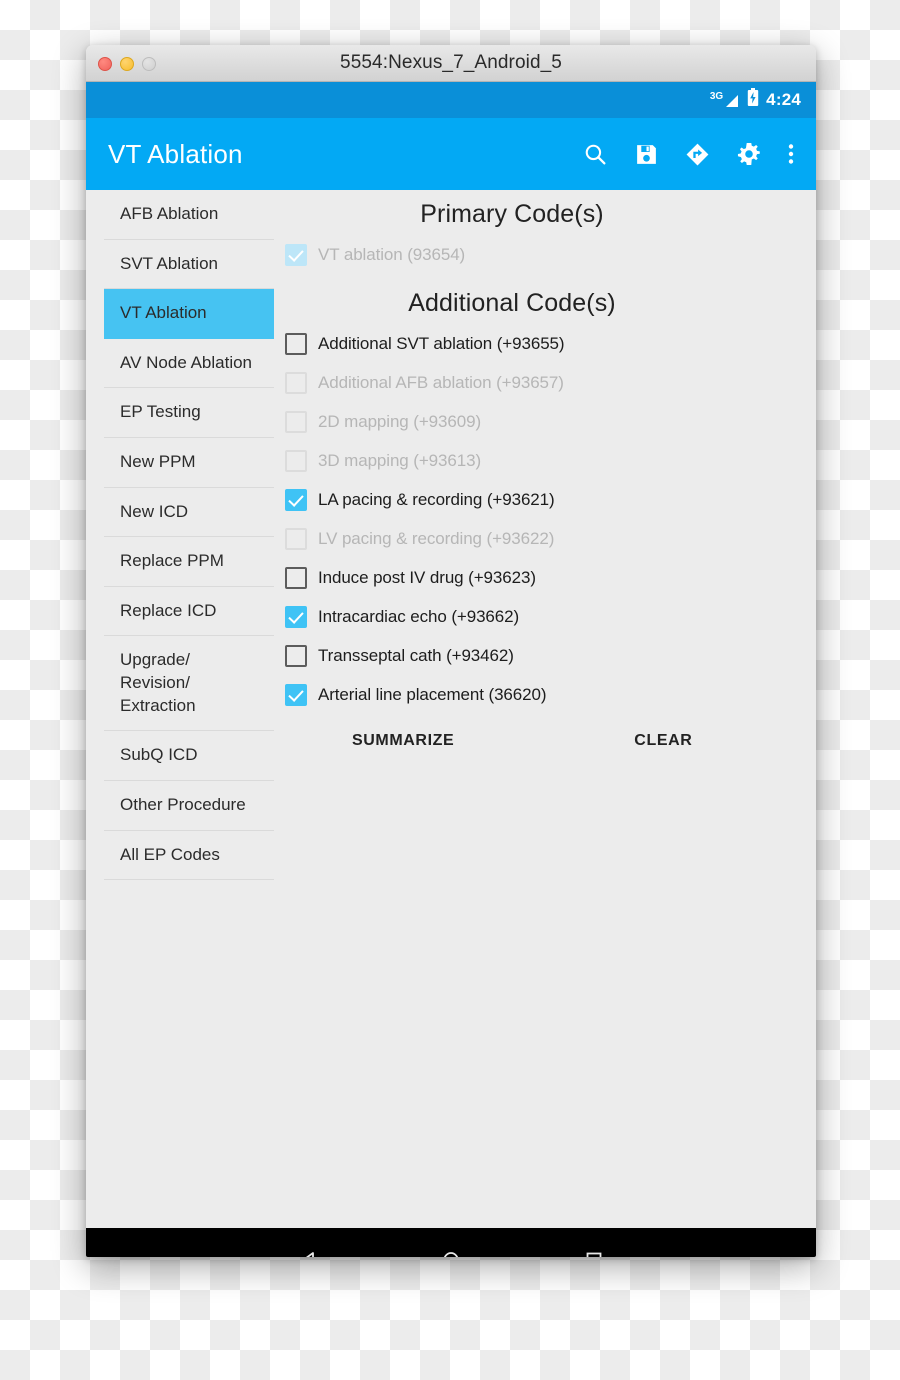 This screenshot has height=1380, width=900. Describe the element at coordinates (697, 154) in the screenshot. I see `directions-icon` at that location.